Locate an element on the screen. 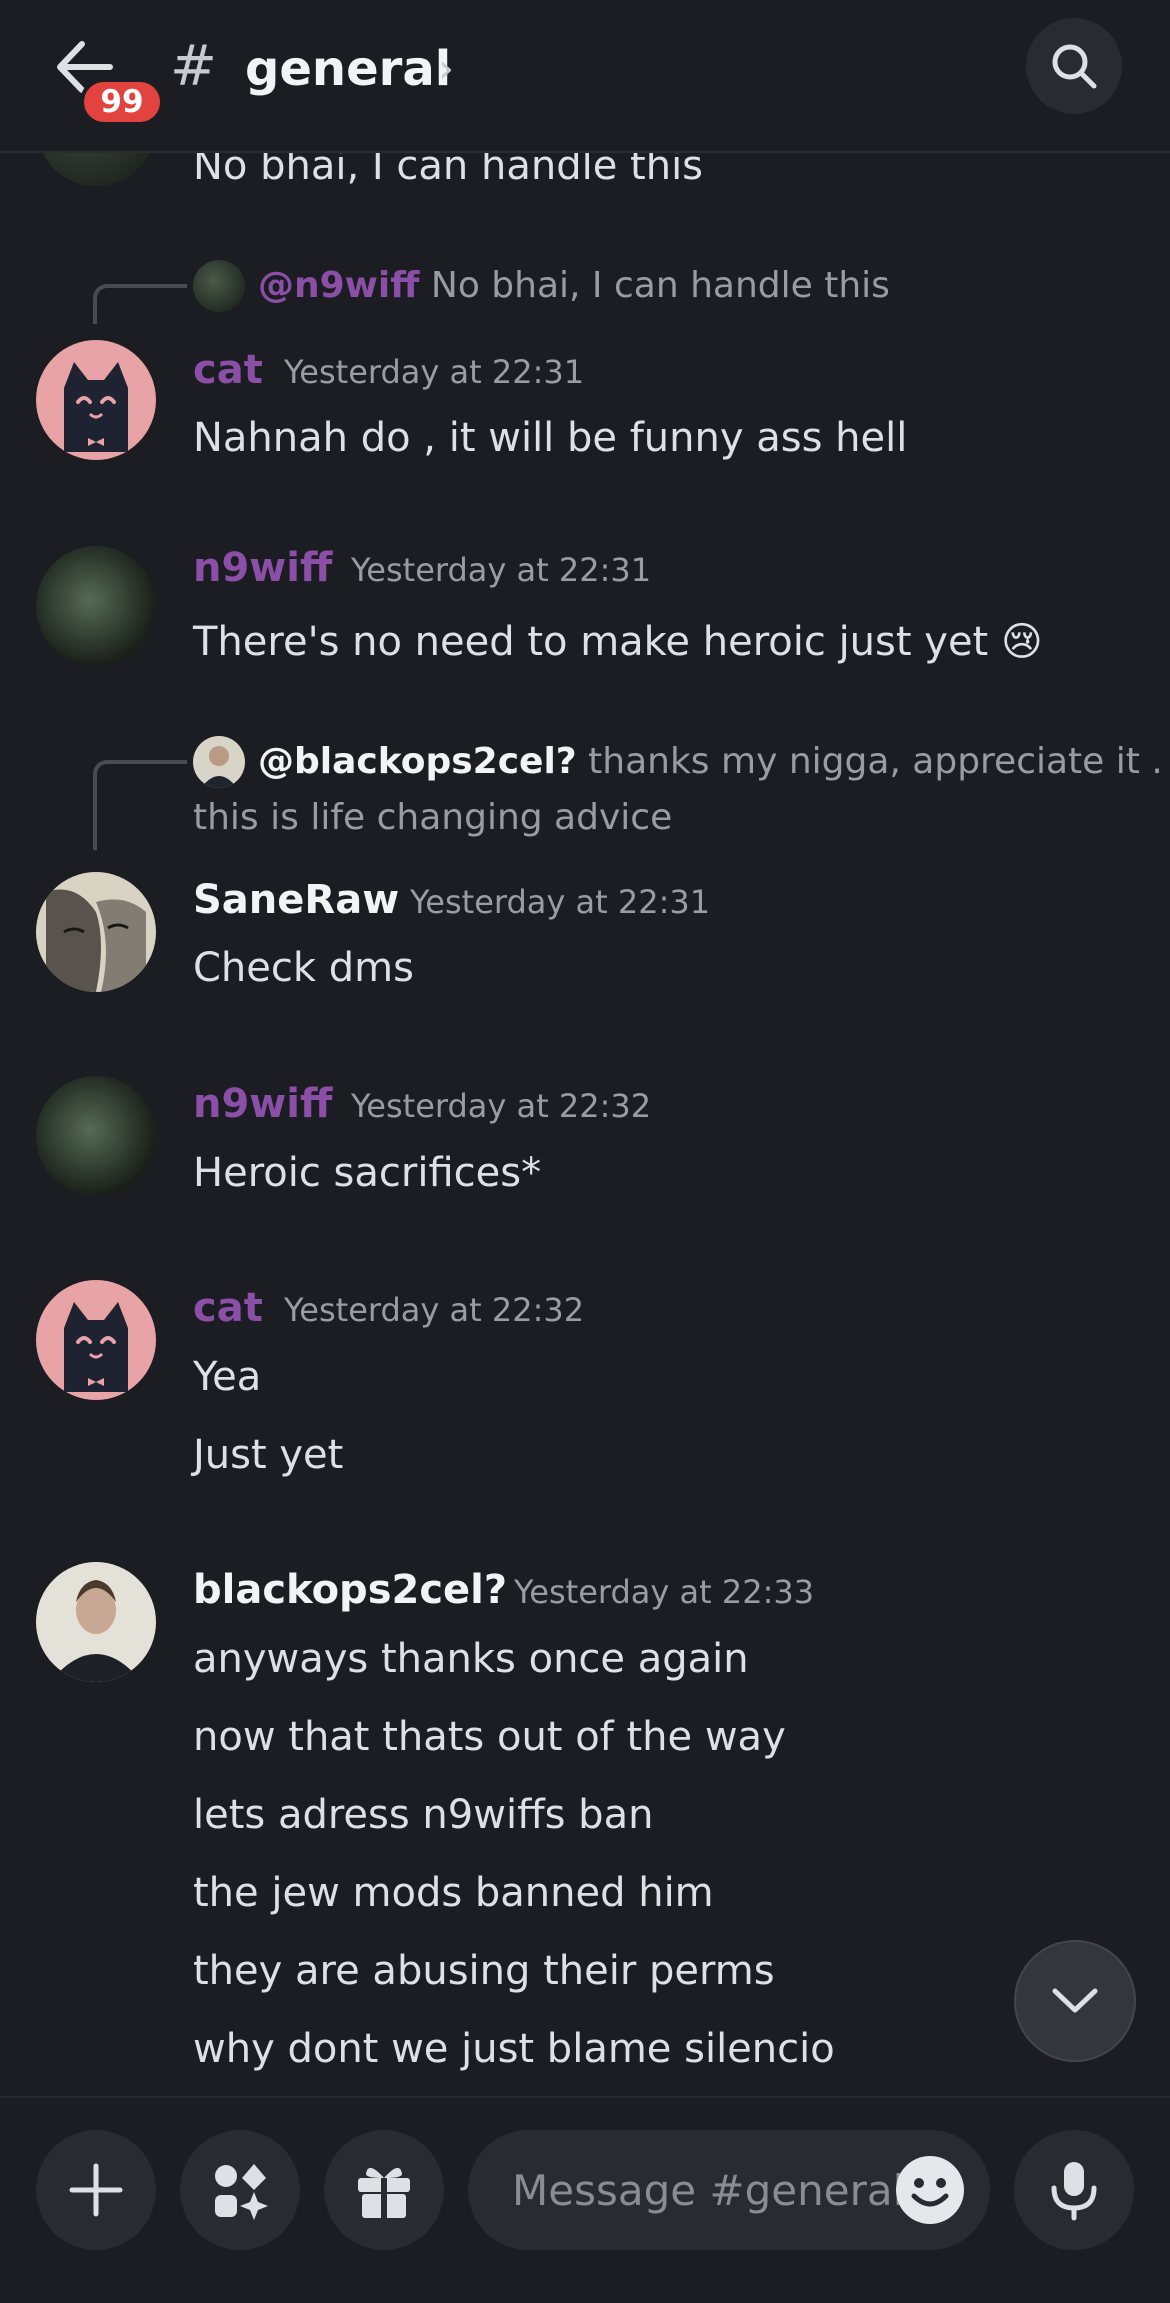  voice-message-button is located at coordinates (1074, 2190).